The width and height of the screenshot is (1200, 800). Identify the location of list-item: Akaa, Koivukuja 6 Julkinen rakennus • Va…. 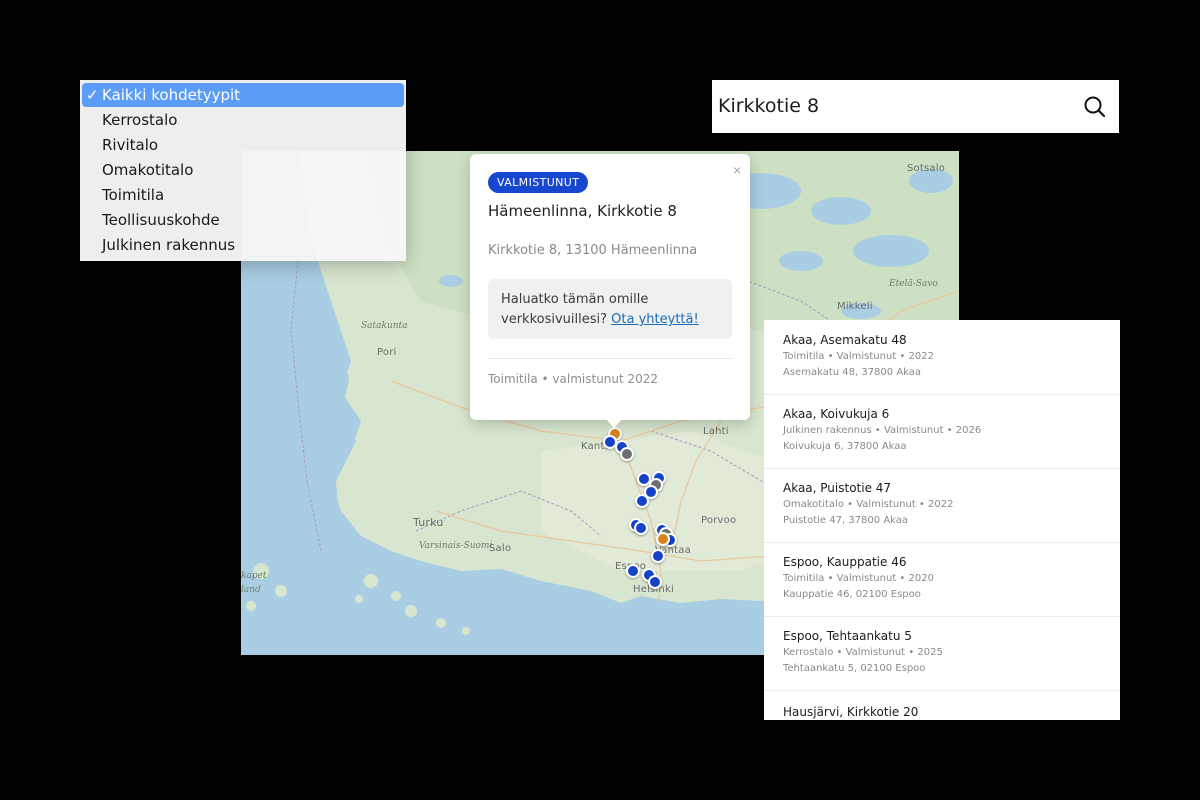
(942, 431).